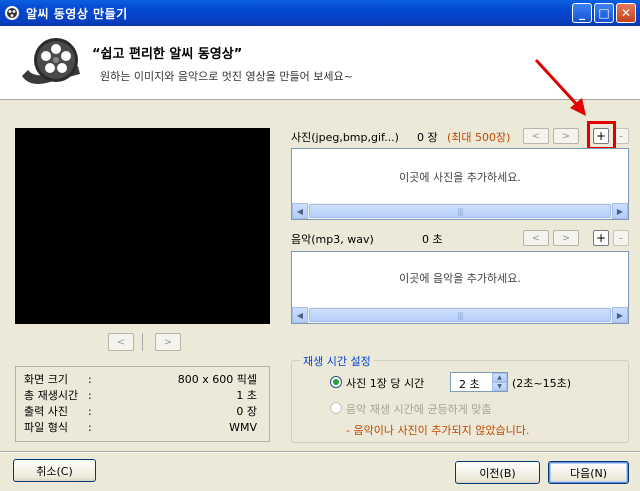 This screenshot has width=640, height=491. Describe the element at coordinates (588, 472) in the screenshot. I see `next-button: 다음(N)` at that location.